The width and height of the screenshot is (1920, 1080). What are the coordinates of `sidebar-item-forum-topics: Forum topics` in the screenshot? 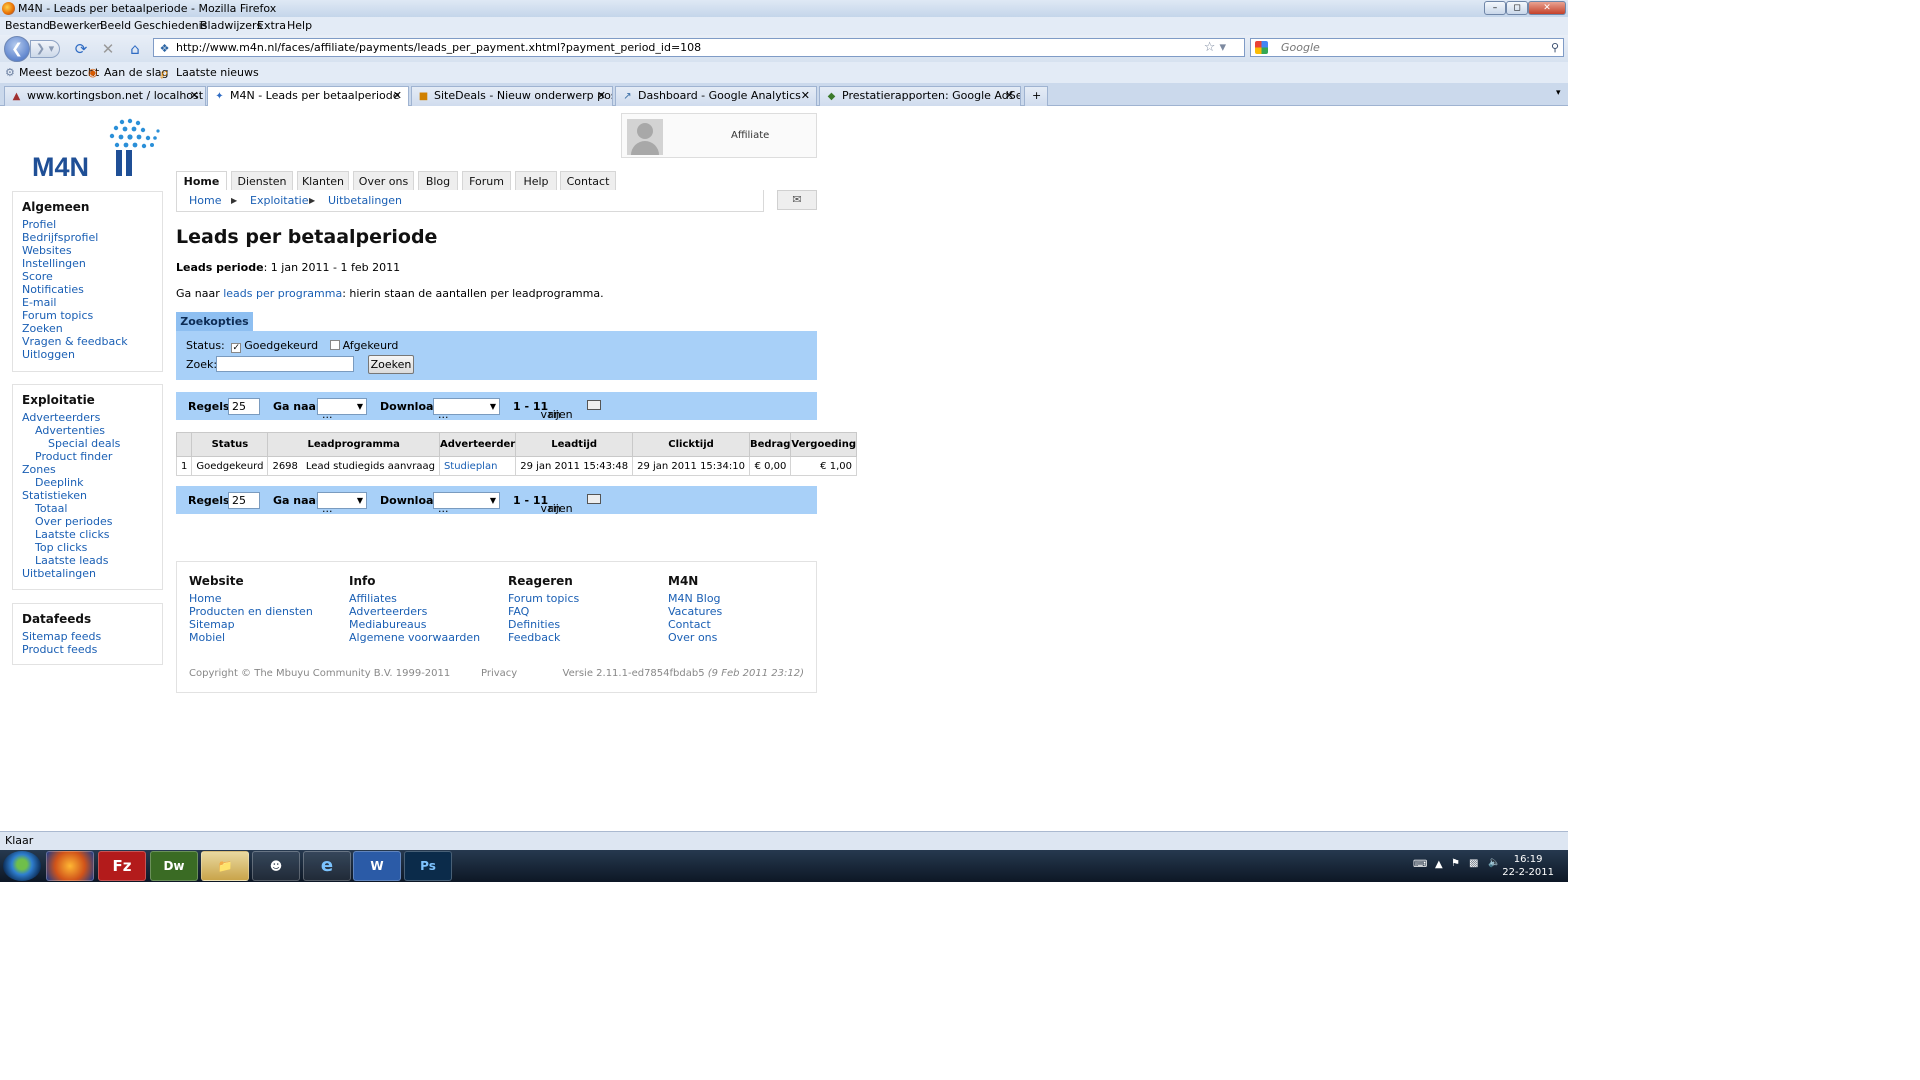 It's located at (92, 315).